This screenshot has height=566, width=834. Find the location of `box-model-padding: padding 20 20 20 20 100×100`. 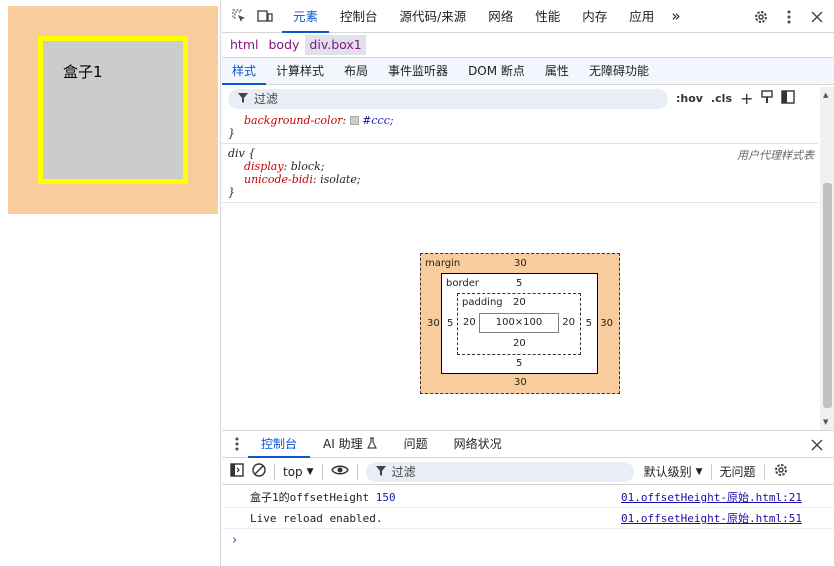

box-model-padding: padding 20 20 20 20 100×100 is located at coordinates (519, 324).